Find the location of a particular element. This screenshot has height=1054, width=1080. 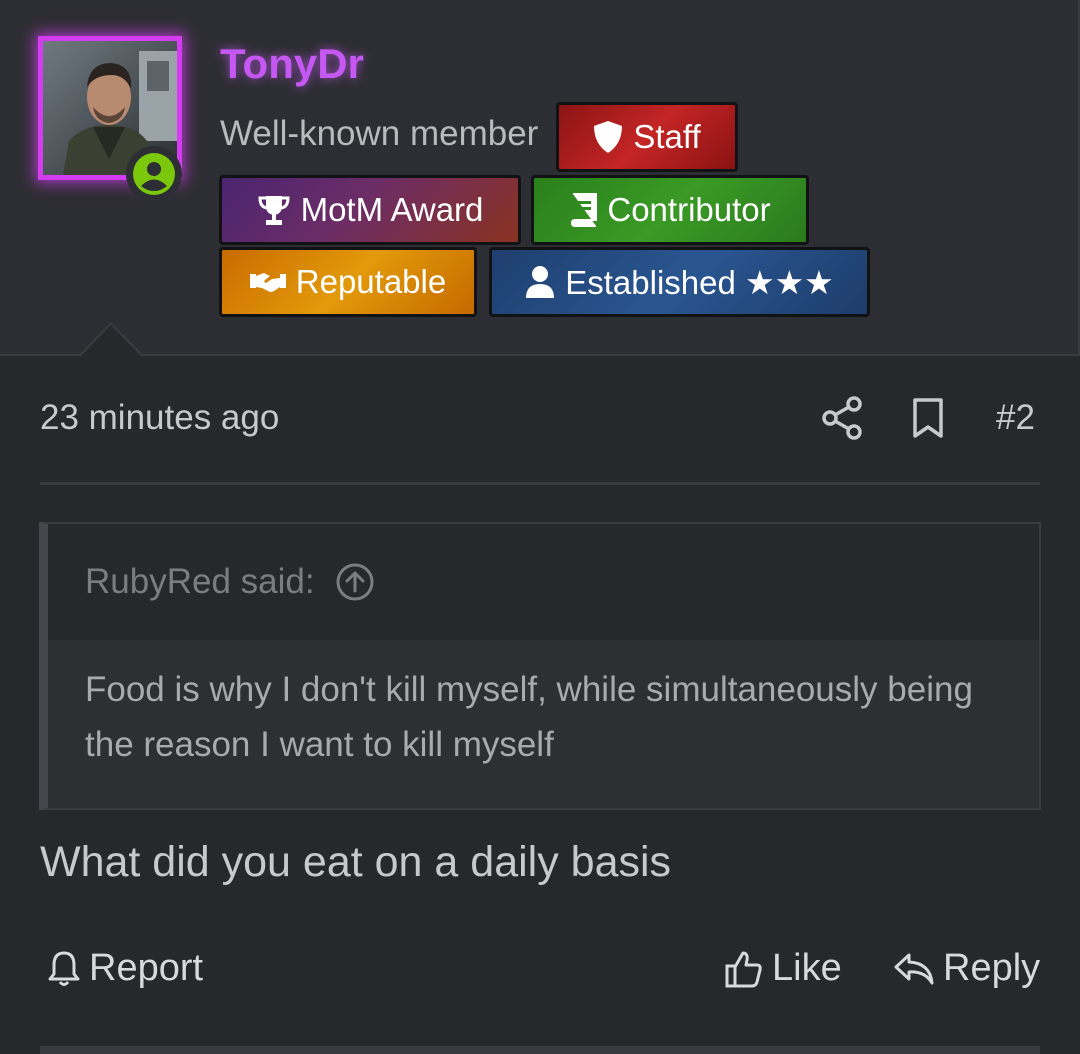

post-timestamp: 23 minutes ago is located at coordinates (159, 418).